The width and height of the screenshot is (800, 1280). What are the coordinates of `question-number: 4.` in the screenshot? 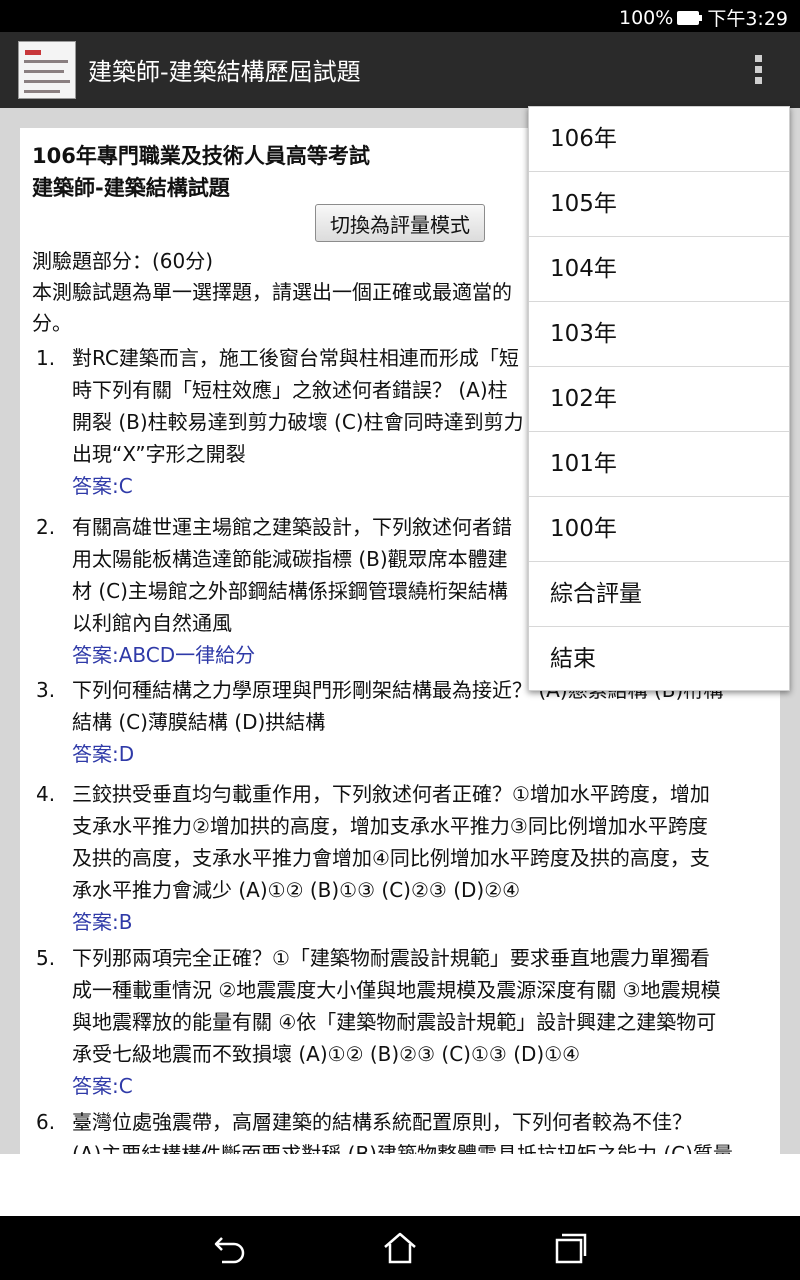 It's located at (46, 794).